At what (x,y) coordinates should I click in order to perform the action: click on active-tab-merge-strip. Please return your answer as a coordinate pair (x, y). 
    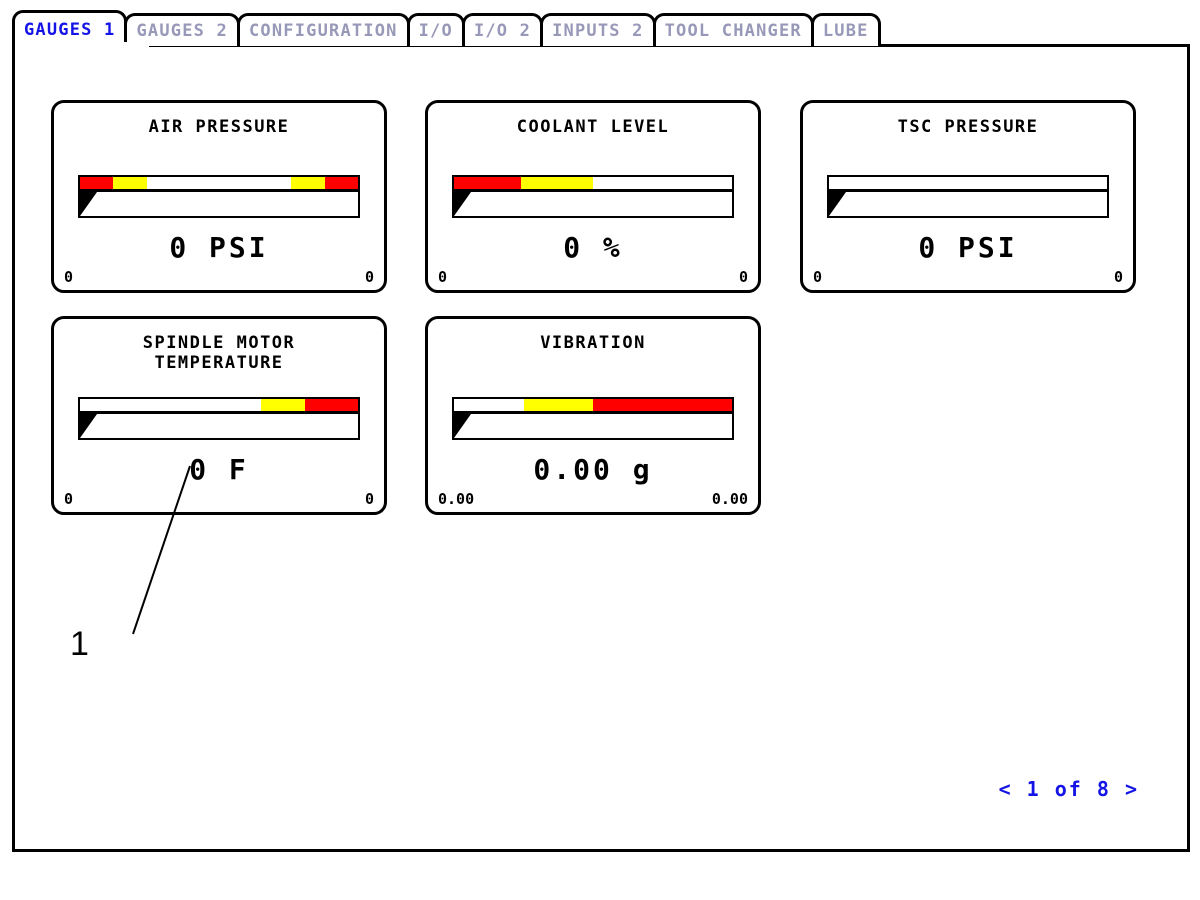
    Looking at the image, I should click on (82, 44).